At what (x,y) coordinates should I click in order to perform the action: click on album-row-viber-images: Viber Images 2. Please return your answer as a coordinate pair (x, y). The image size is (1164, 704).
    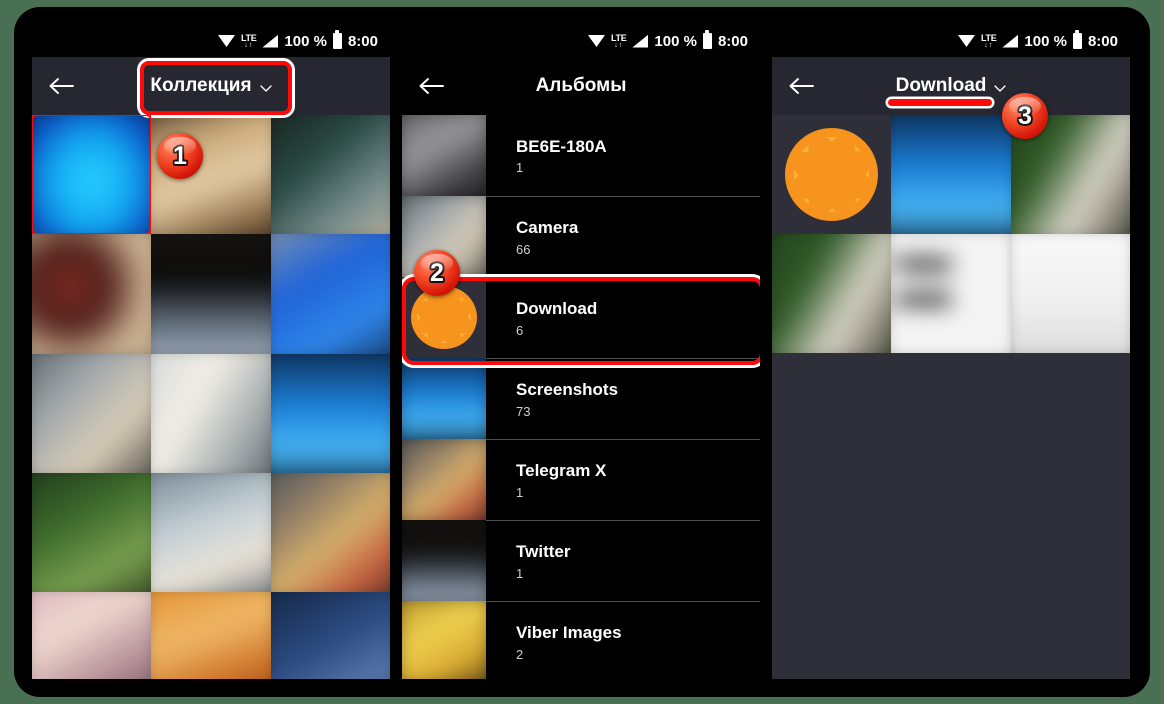
    Looking at the image, I should click on (581, 640).